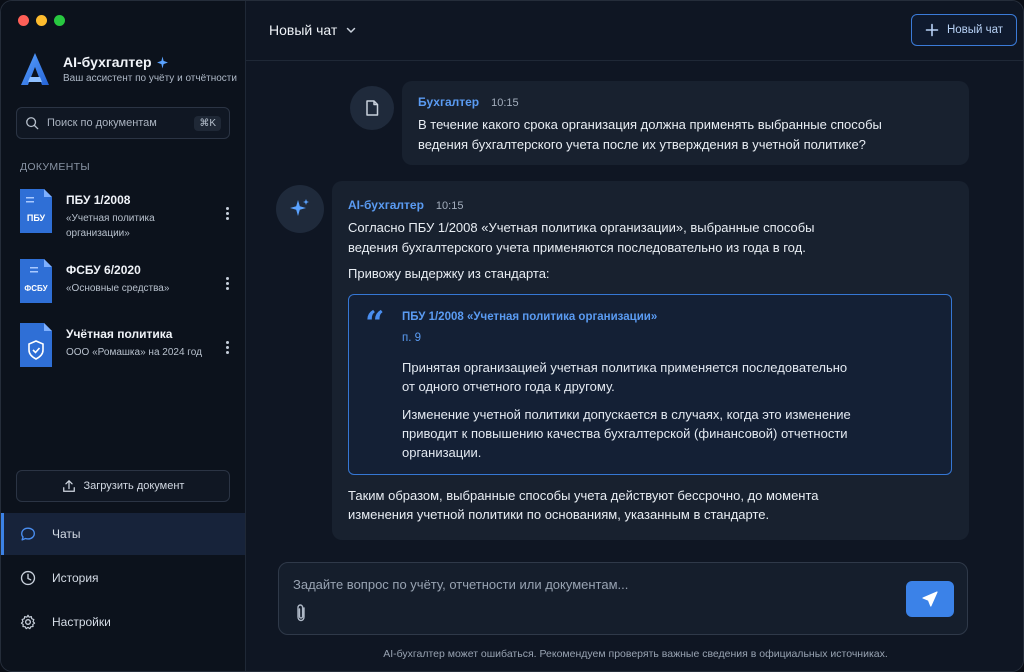  I want to click on document-badge: ПБУ, so click(36, 218).